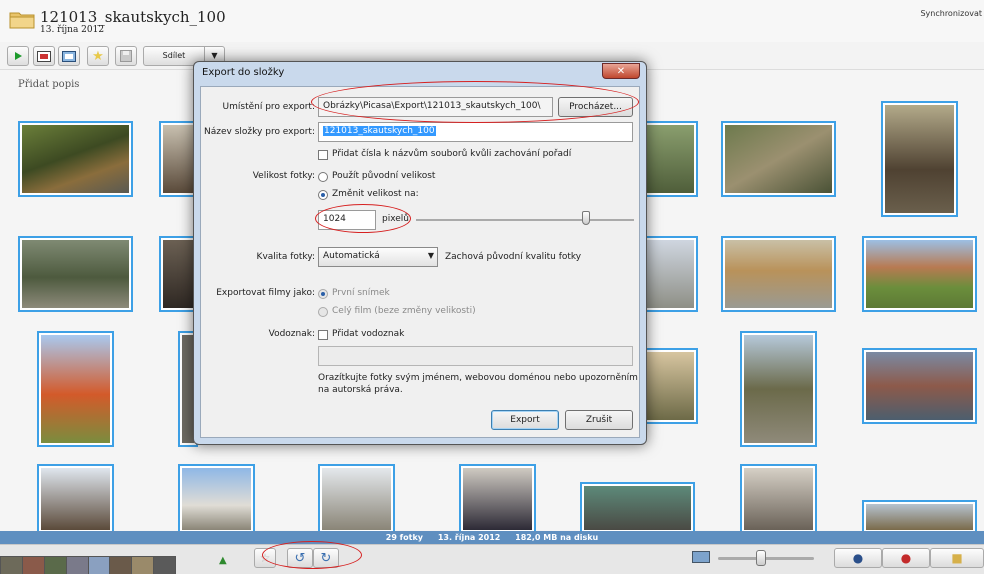  Describe the element at coordinates (375, 194) in the screenshot. I see `resize-label: Změnit velikost na:` at that location.